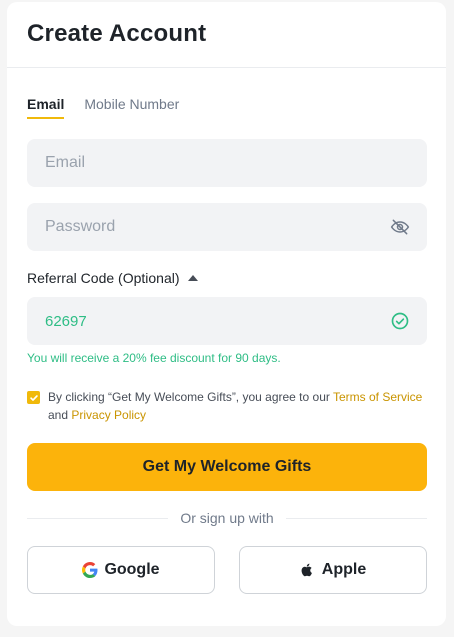 The height and width of the screenshot is (637, 454). What do you see at coordinates (33, 397) in the screenshot?
I see `agree-checkbox` at bounding box center [33, 397].